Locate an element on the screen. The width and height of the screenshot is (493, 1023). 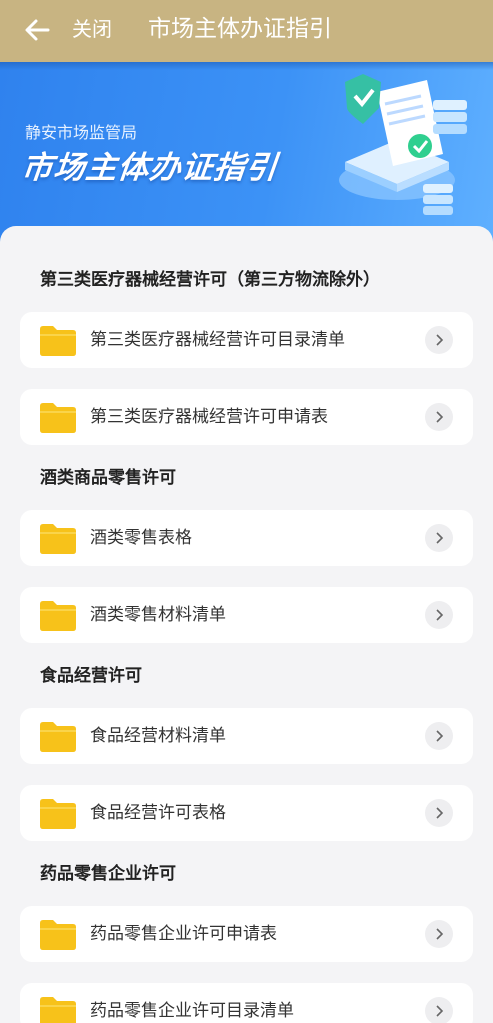
back-arrow-icon is located at coordinates (37, 30).